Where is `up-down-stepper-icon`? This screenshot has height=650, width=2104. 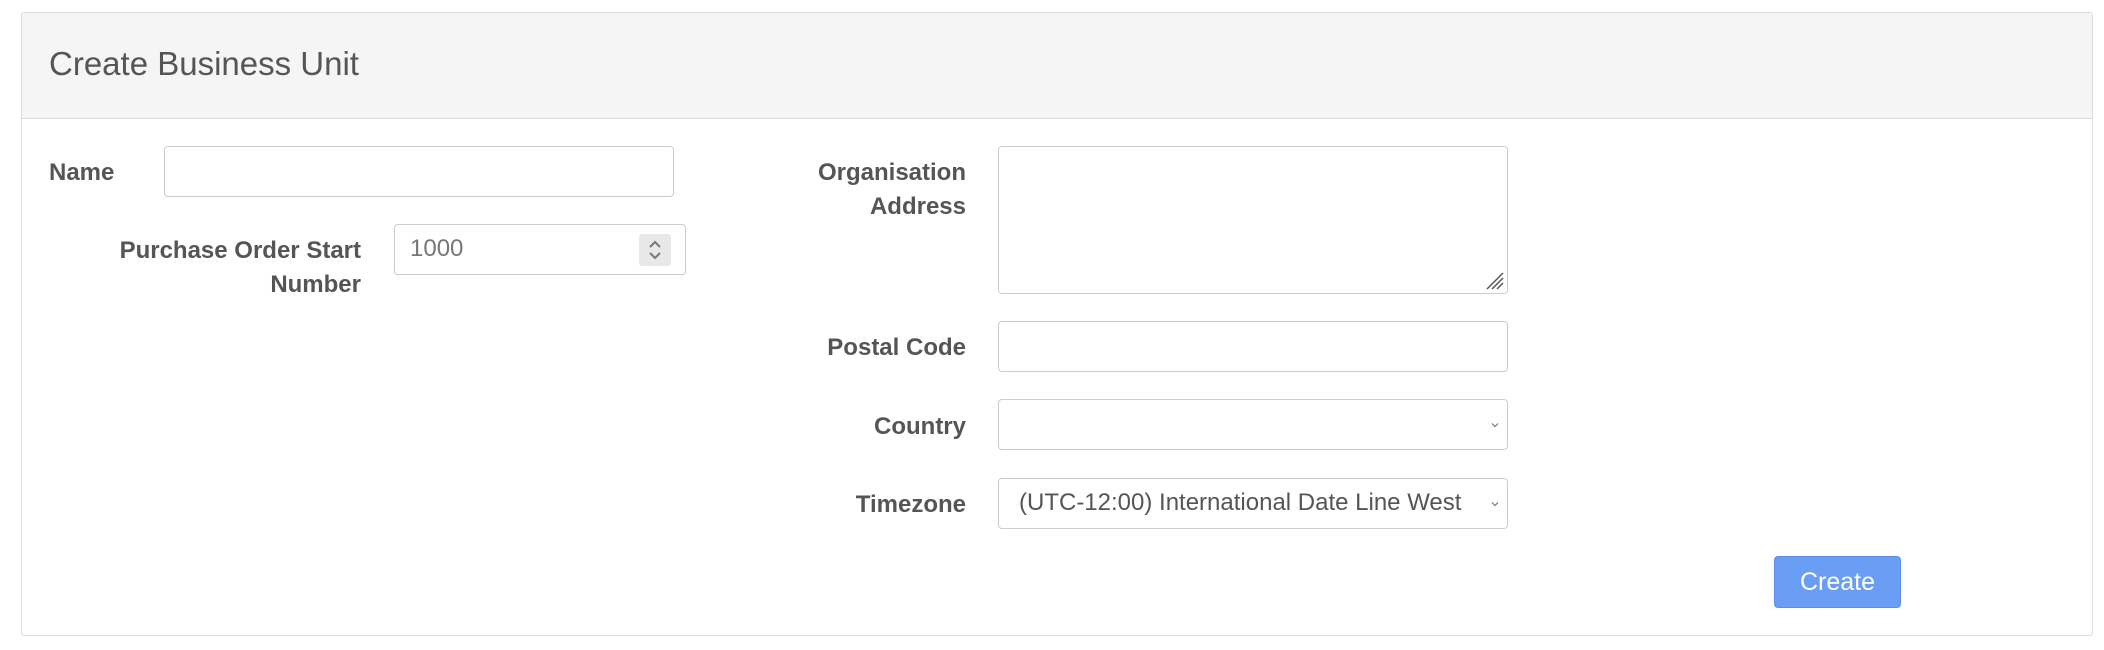
up-down-stepper-icon is located at coordinates (655, 250).